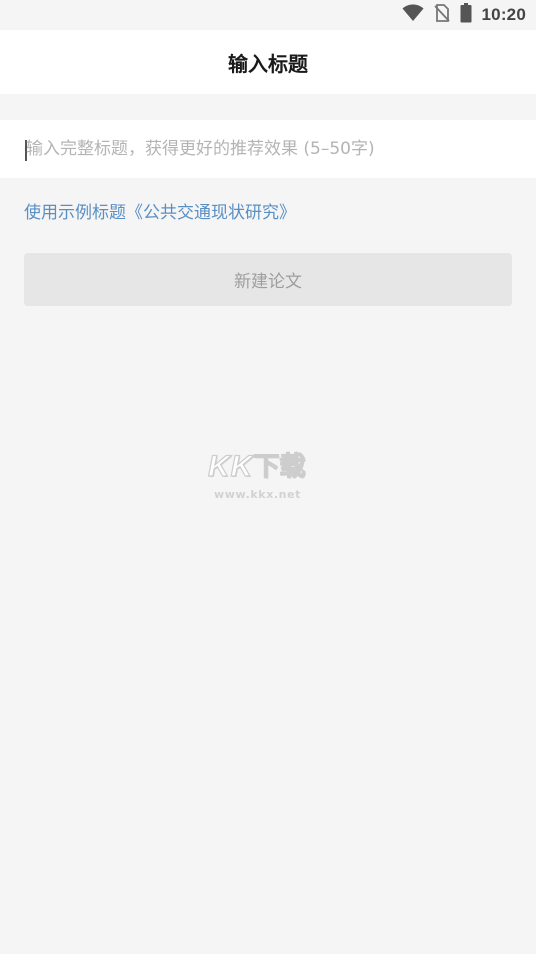  What do you see at coordinates (268, 15) in the screenshot?
I see `status-bar: 10:20` at bounding box center [268, 15].